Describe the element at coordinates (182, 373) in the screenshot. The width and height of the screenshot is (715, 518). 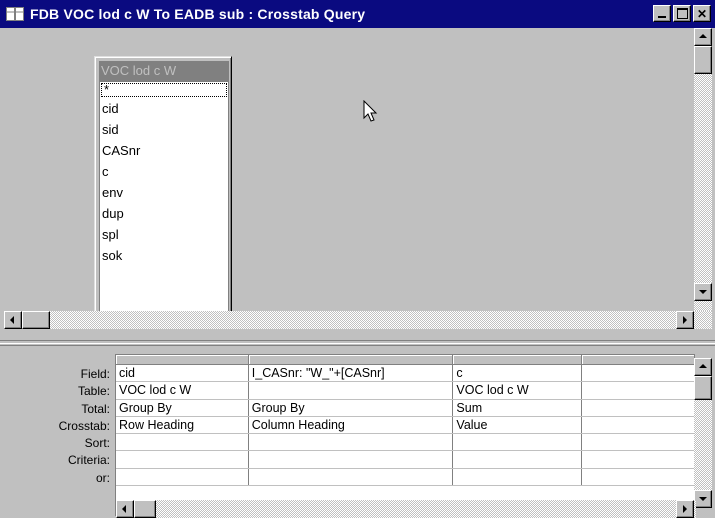
I see `grid-cell: cid` at that location.